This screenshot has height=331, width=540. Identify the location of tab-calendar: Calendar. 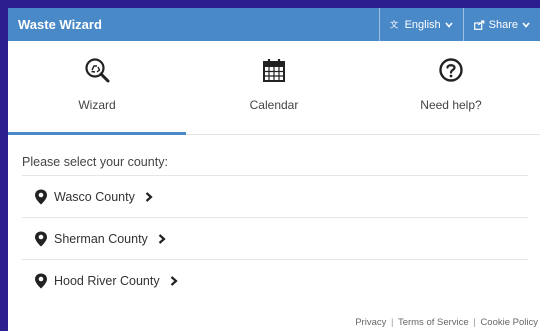
(274, 87).